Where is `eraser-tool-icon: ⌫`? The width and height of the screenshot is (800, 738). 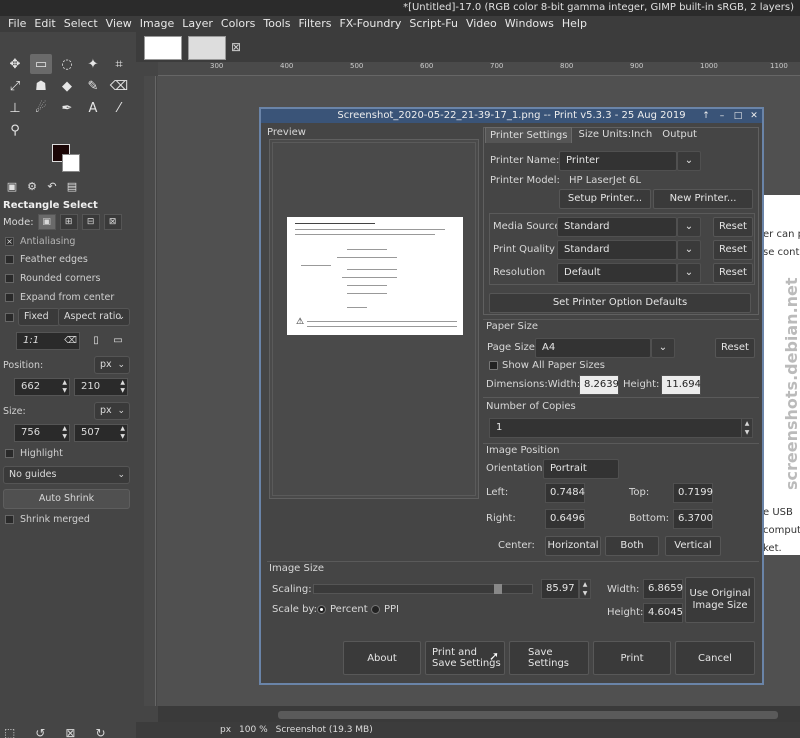 eraser-tool-icon: ⌫ is located at coordinates (119, 86).